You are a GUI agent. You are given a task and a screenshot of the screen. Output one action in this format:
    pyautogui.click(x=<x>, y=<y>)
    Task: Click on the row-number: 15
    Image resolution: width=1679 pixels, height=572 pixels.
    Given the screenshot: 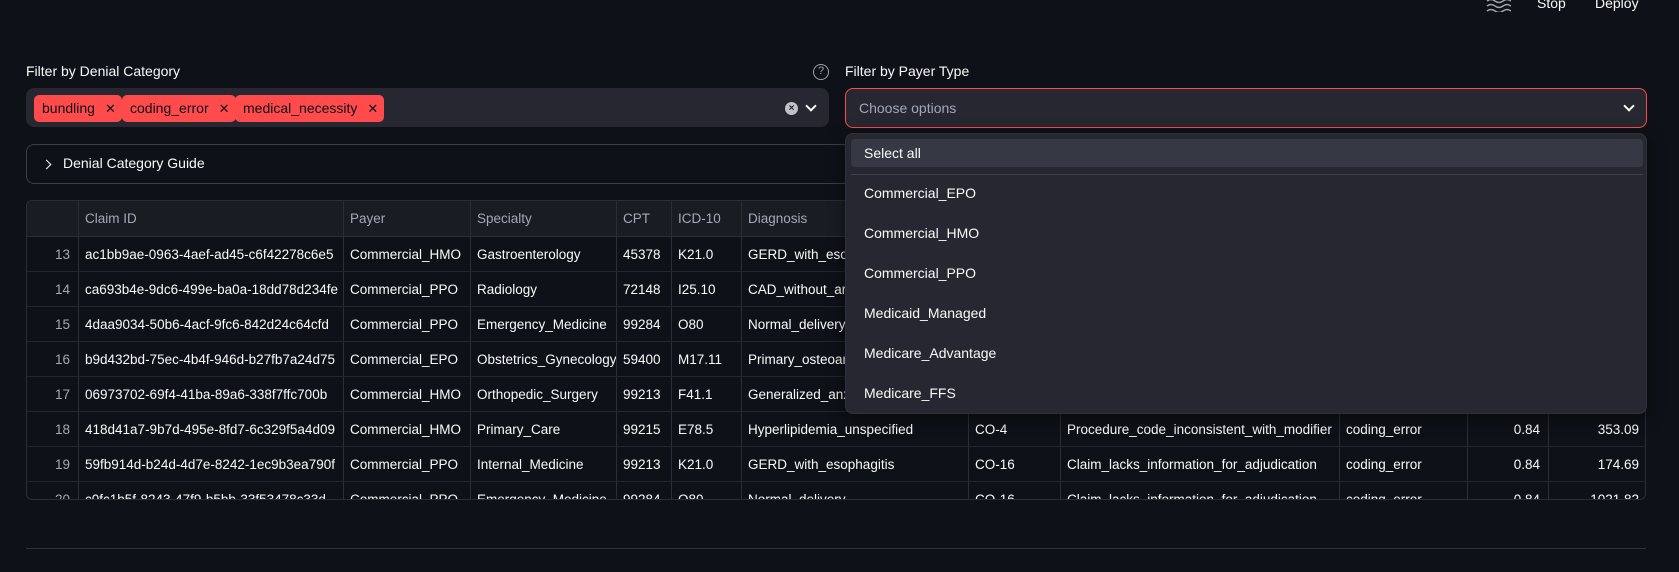 What is the action you would take?
    pyautogui.click(x=52, y=324)
    